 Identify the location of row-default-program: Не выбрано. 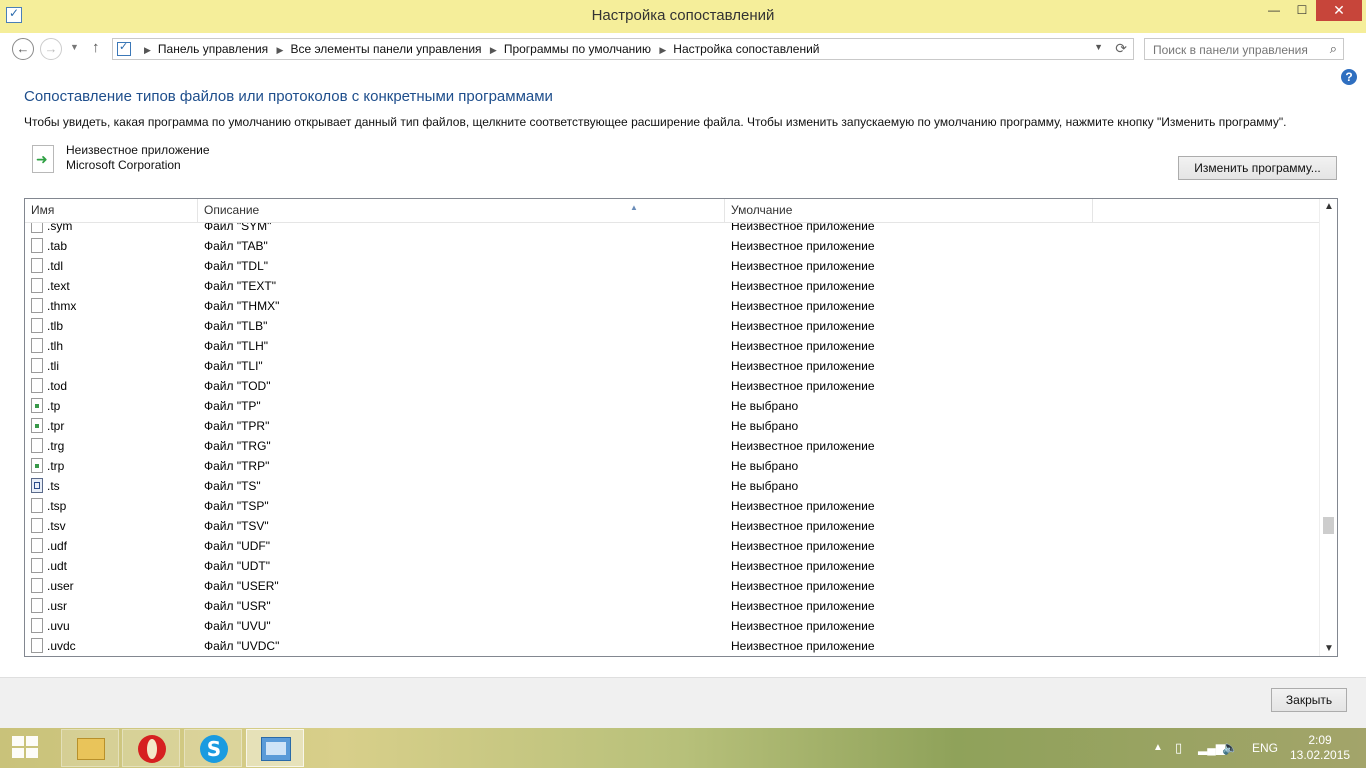
(765, 486).